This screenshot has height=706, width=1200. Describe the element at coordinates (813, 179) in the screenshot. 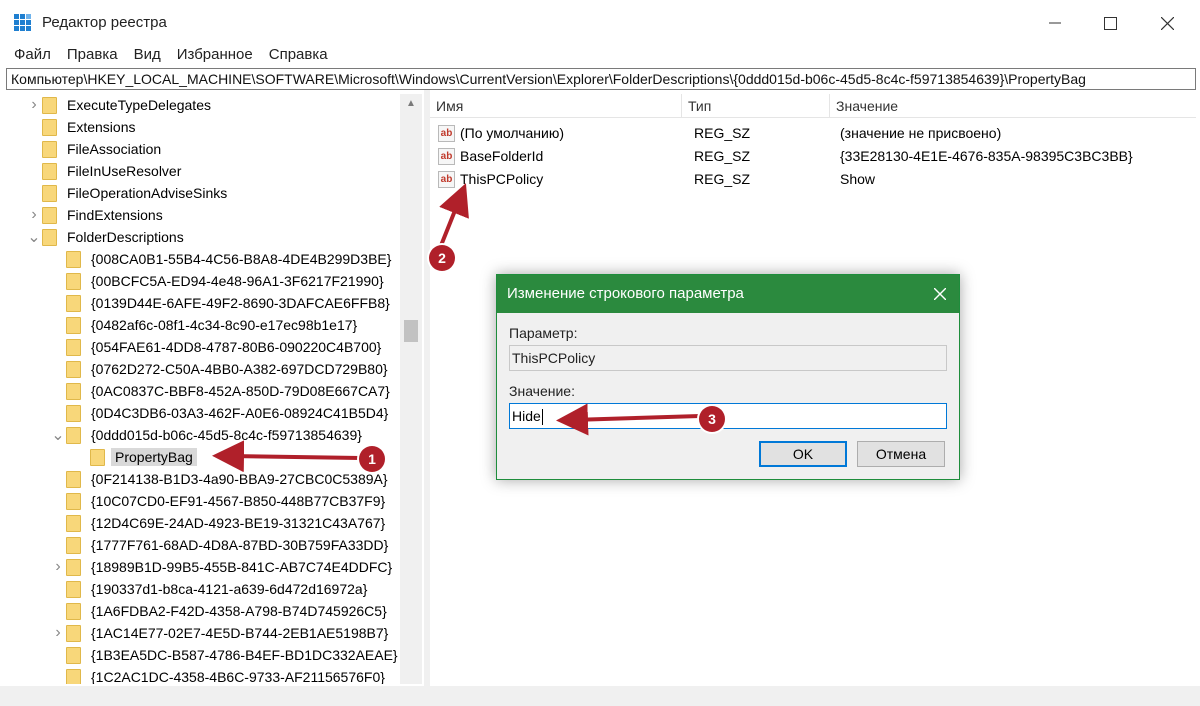

I see `list-item: ab ThisPCPolicy REG_SZ Show` at that location.